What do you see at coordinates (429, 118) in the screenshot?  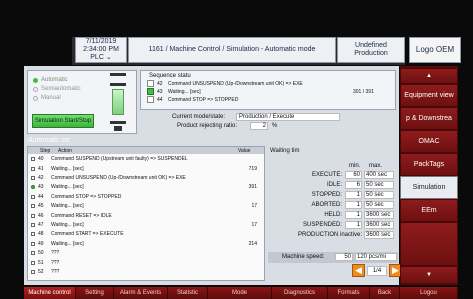 I see `sidebar-item-up-downstream: p & Downstrea` at bounding box center [429, 118].